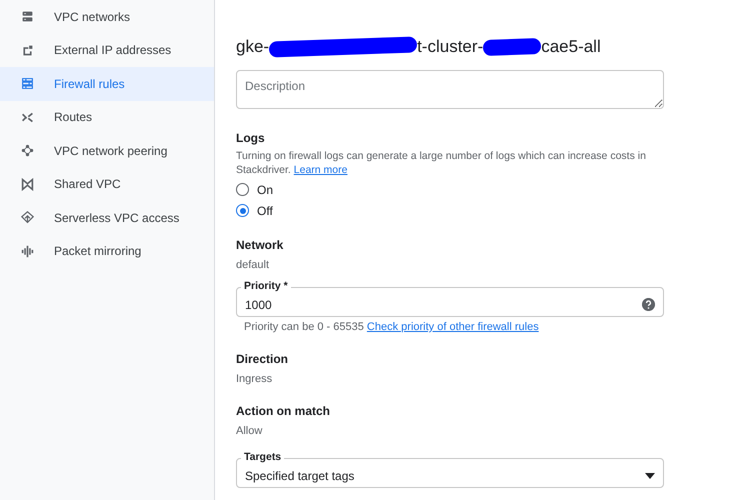 The height and width of the screenshot is (500, 750). What do you see at coordinates (107, 184) in the screenshot?
I see `sidebar-item: Shared VPC` at bounding box center [107, 184].